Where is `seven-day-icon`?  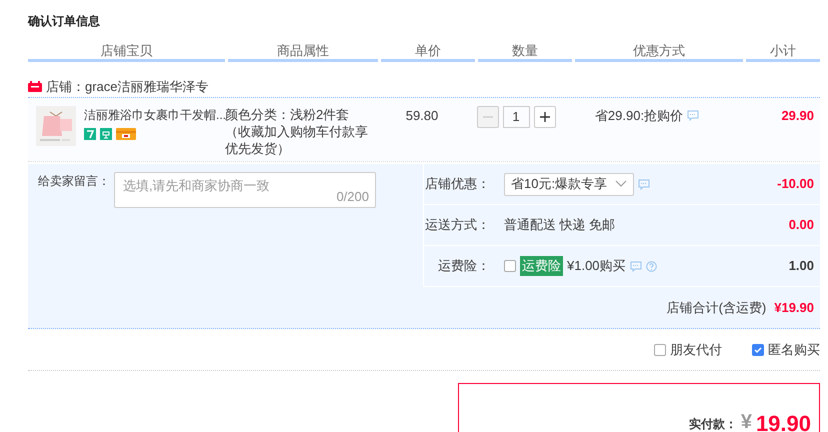 seven-day-icon is located at coordinates (90, 134).